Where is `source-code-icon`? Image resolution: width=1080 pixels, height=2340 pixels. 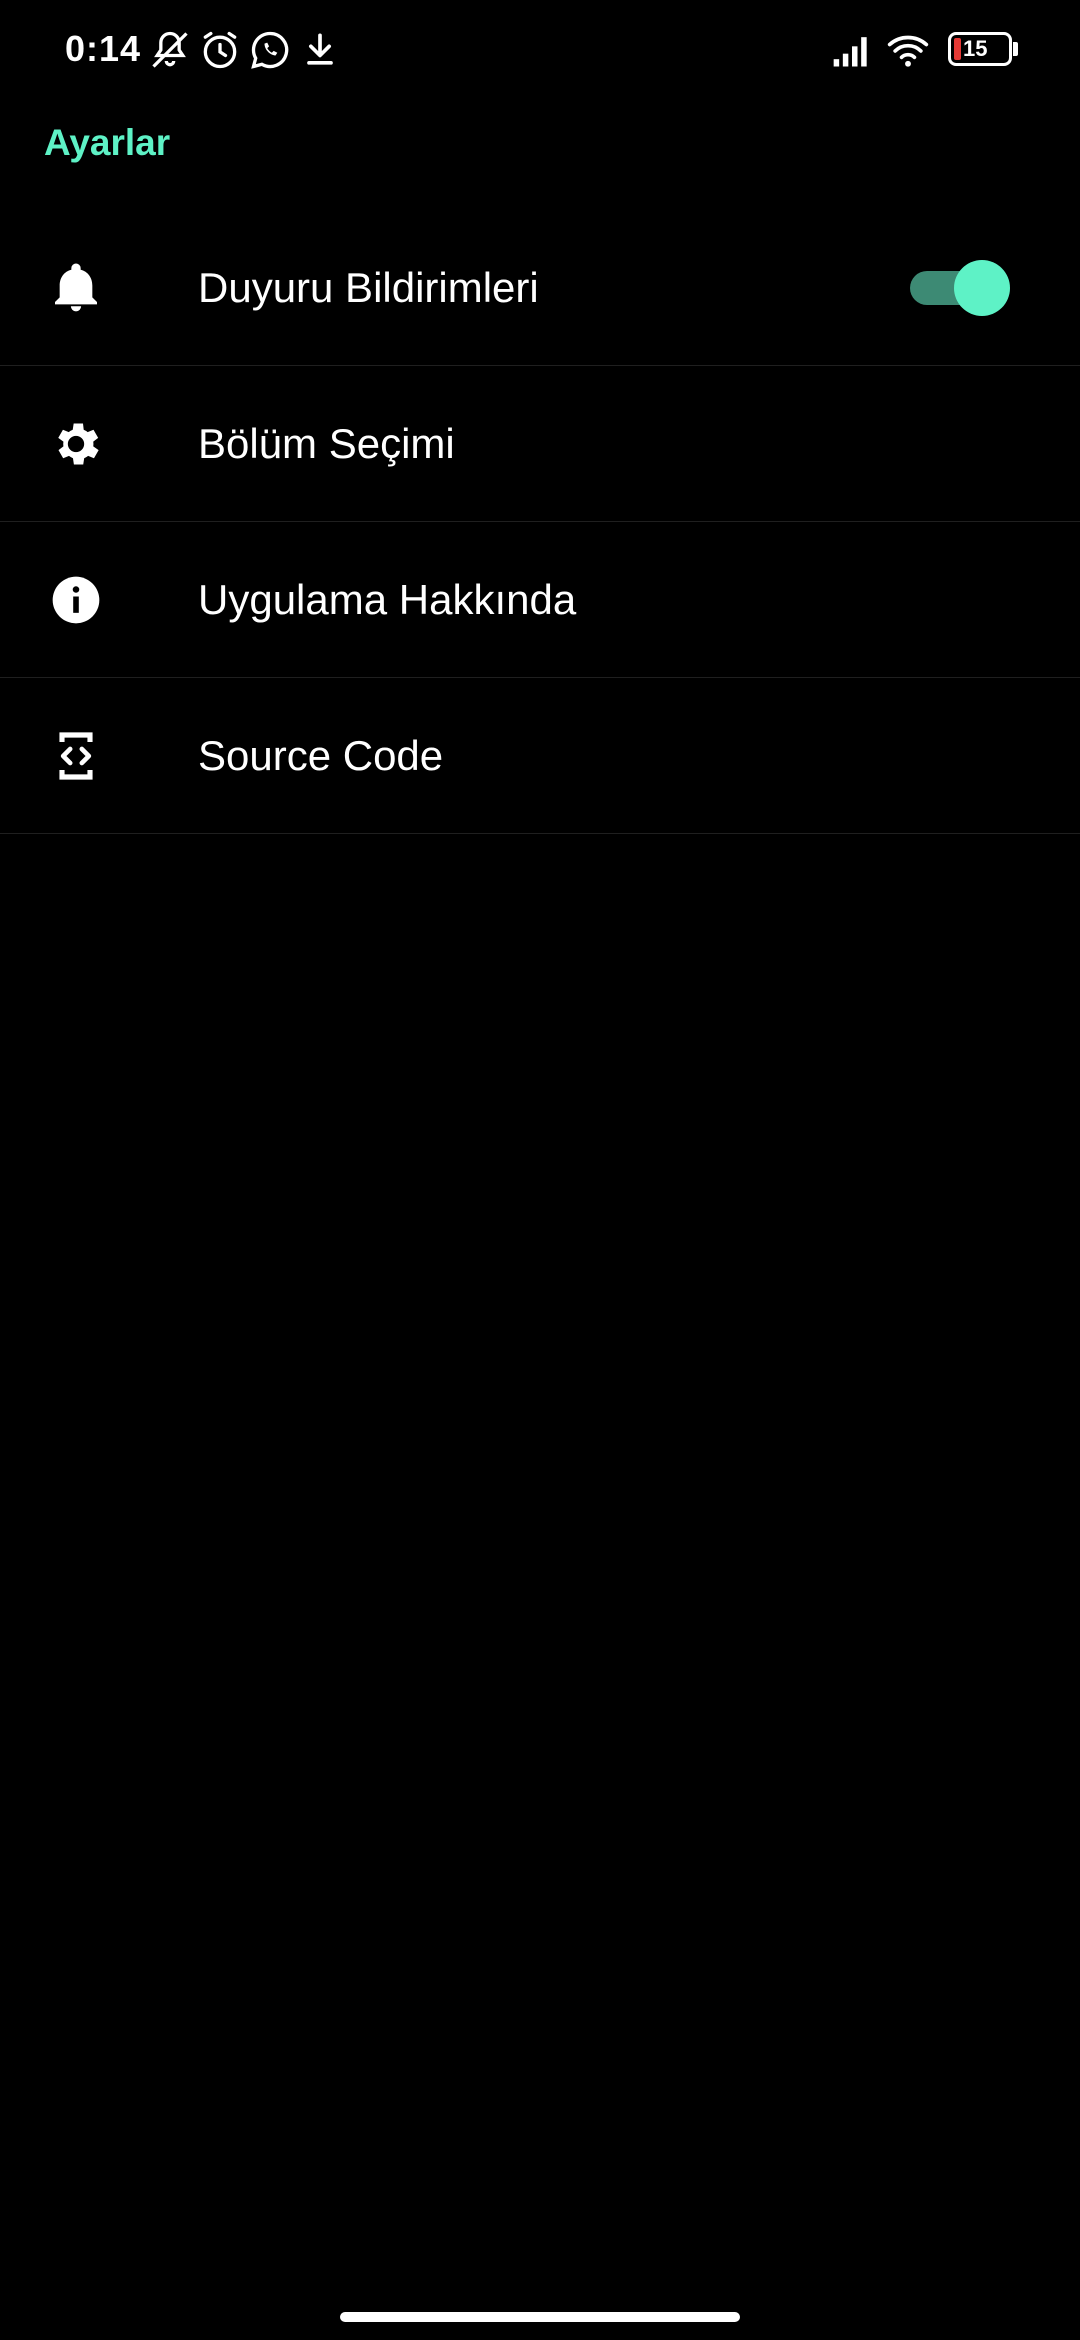 source-code-icon is located at coordinates (76, 755).